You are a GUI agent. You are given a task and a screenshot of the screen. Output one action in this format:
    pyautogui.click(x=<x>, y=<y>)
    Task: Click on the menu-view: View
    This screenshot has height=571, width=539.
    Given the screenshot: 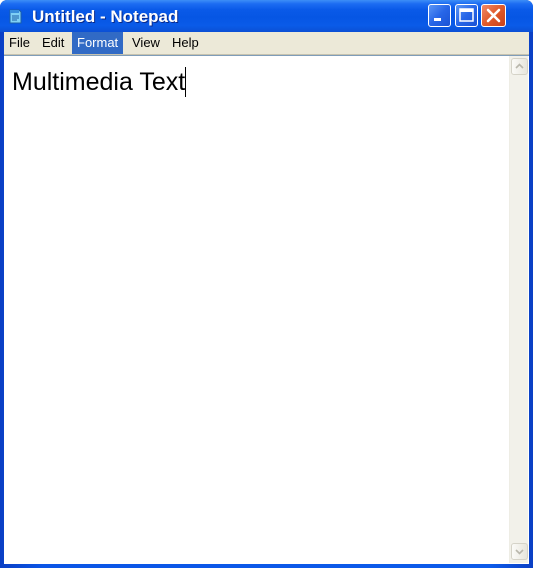 What is the action you would take?
    pyautogui.click(x=146, y=43)
    